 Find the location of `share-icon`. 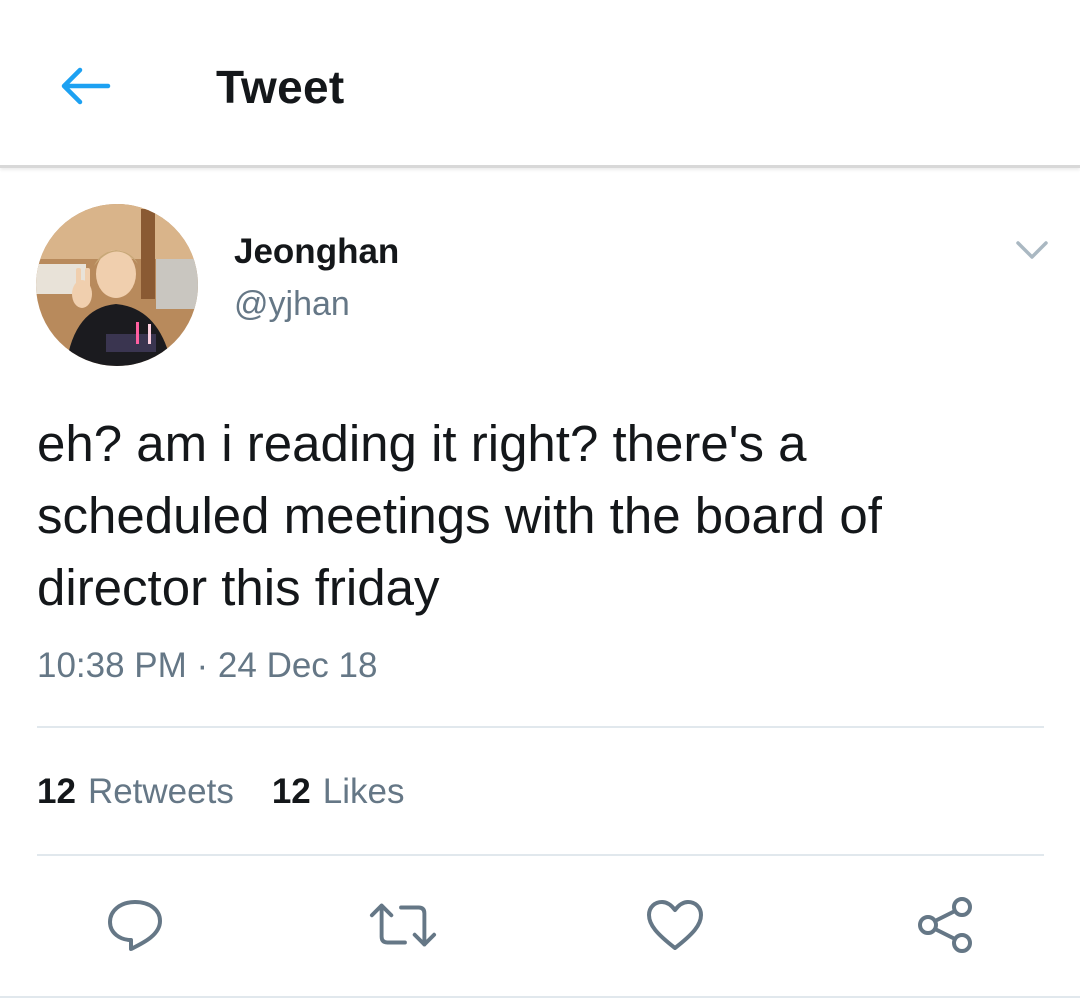

share-icon is located at coordinates (945, 925).